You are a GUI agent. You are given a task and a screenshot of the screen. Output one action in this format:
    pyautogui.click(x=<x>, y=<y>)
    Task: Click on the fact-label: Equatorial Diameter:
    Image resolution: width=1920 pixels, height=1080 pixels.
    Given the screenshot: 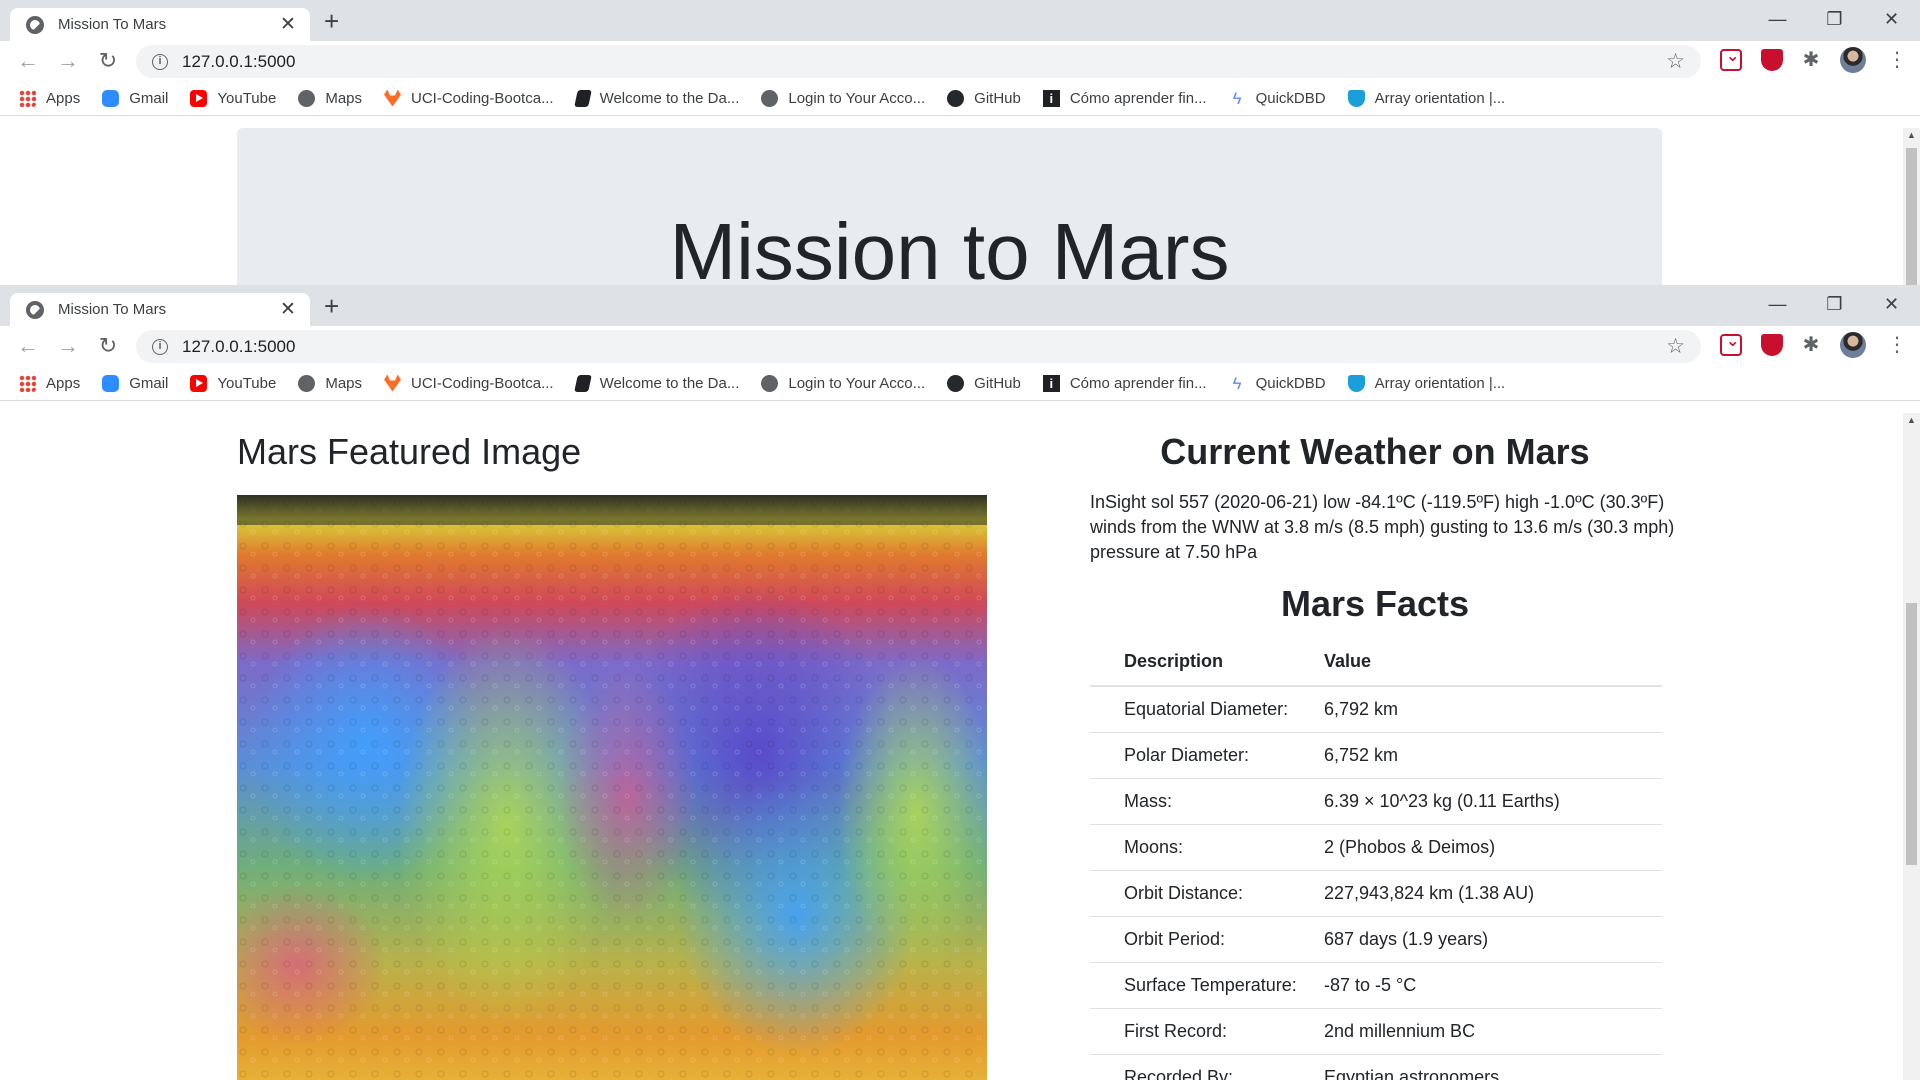 What is the action you would take?
    pyautogui.click(x=1207, y=709)
    